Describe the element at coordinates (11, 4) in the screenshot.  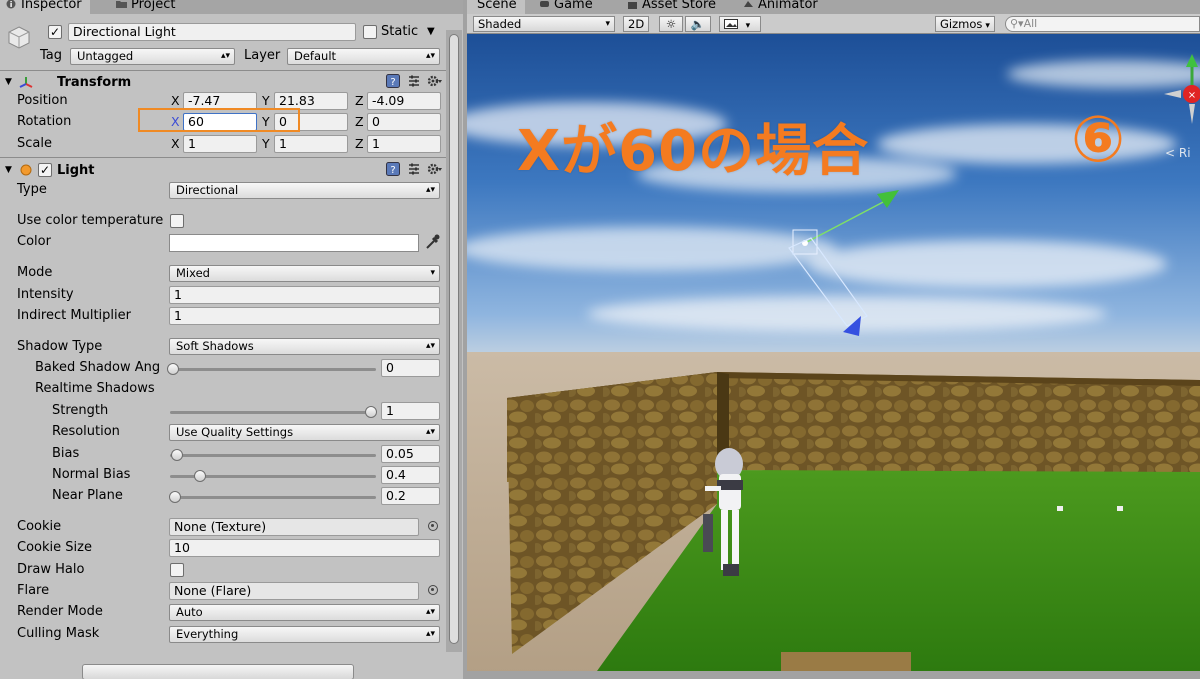
I see `info-icon` at that location.